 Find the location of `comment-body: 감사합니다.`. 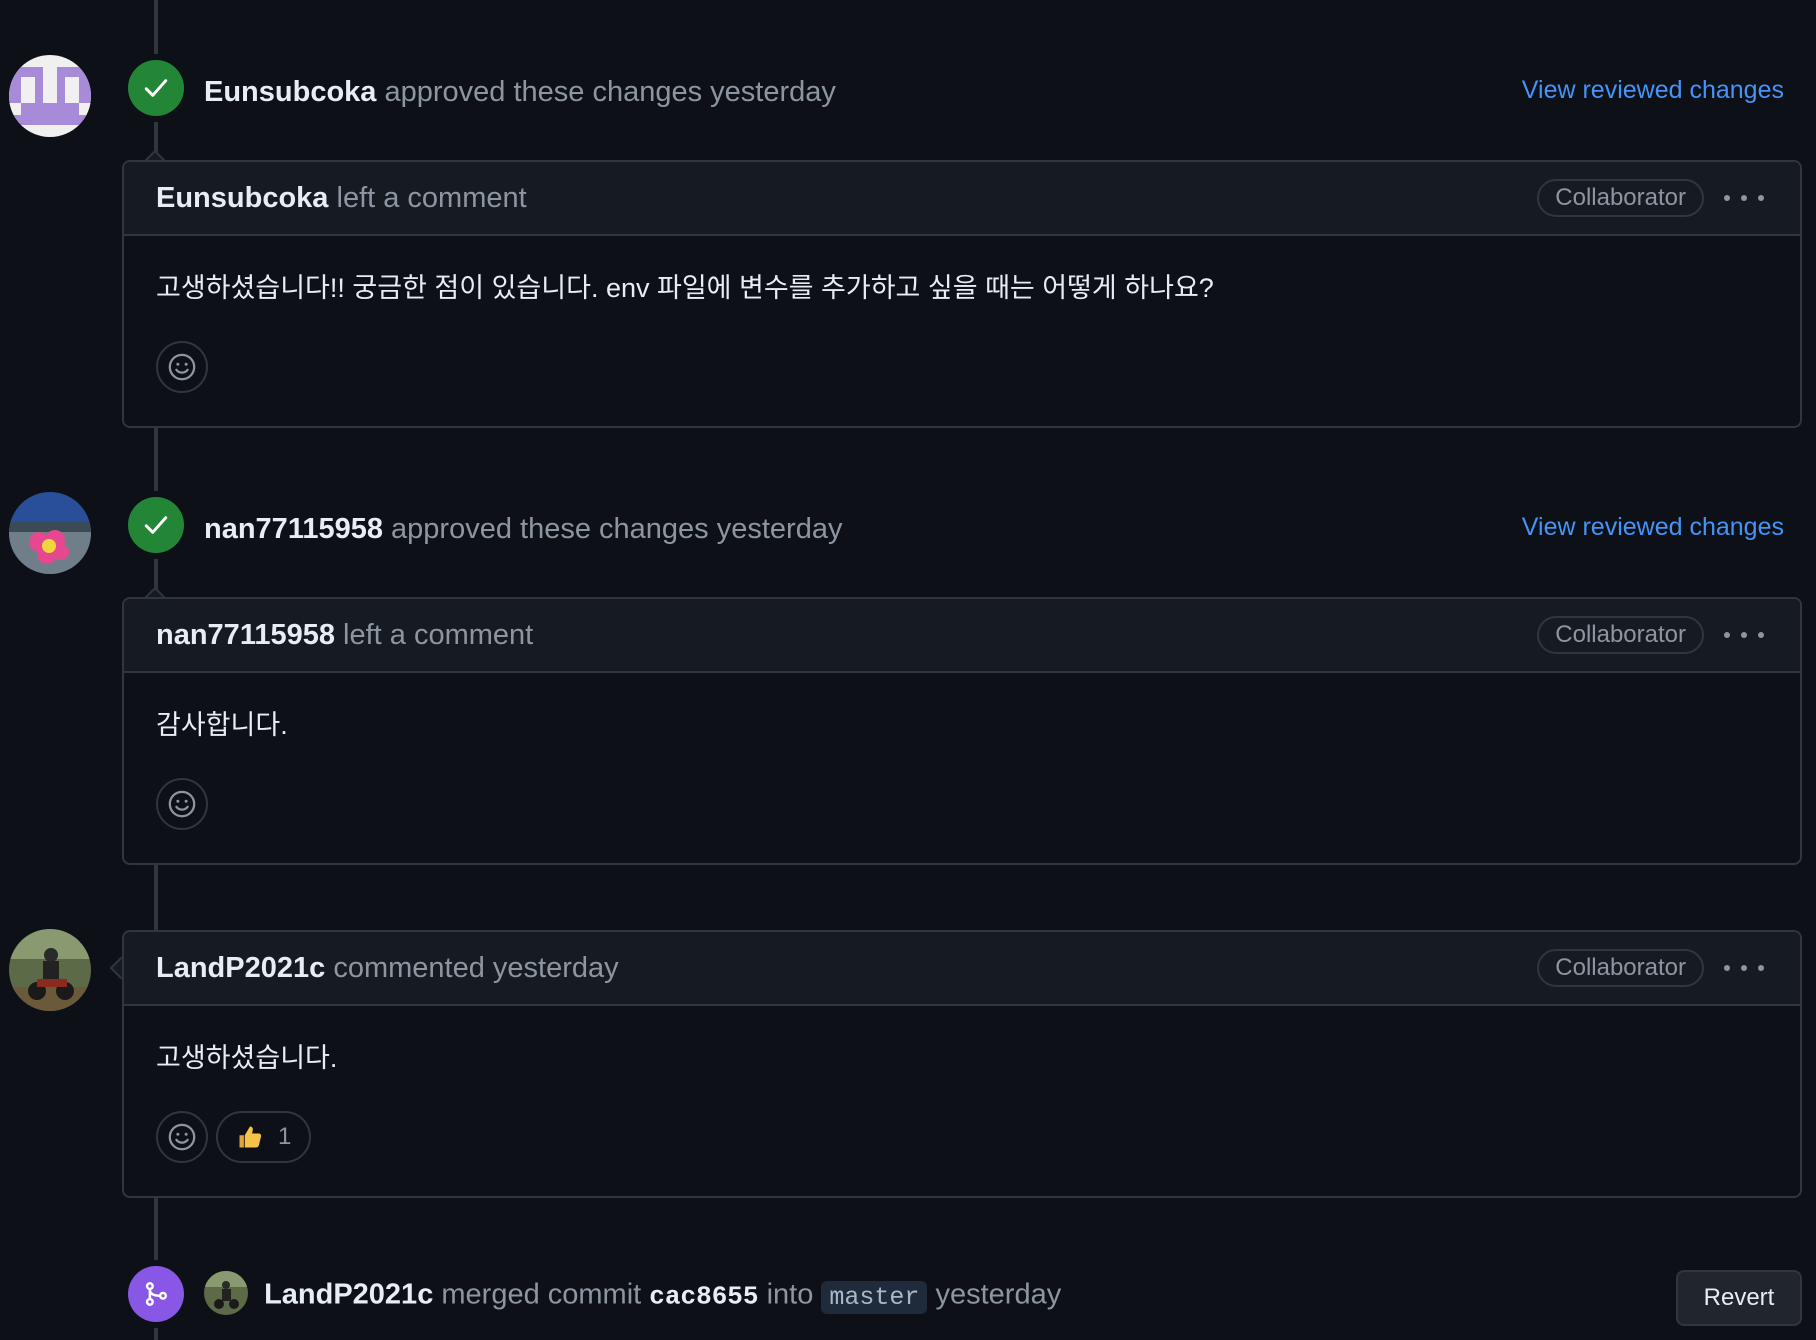

comment-body: 감사합니다. is located at coordinates (222, 725).